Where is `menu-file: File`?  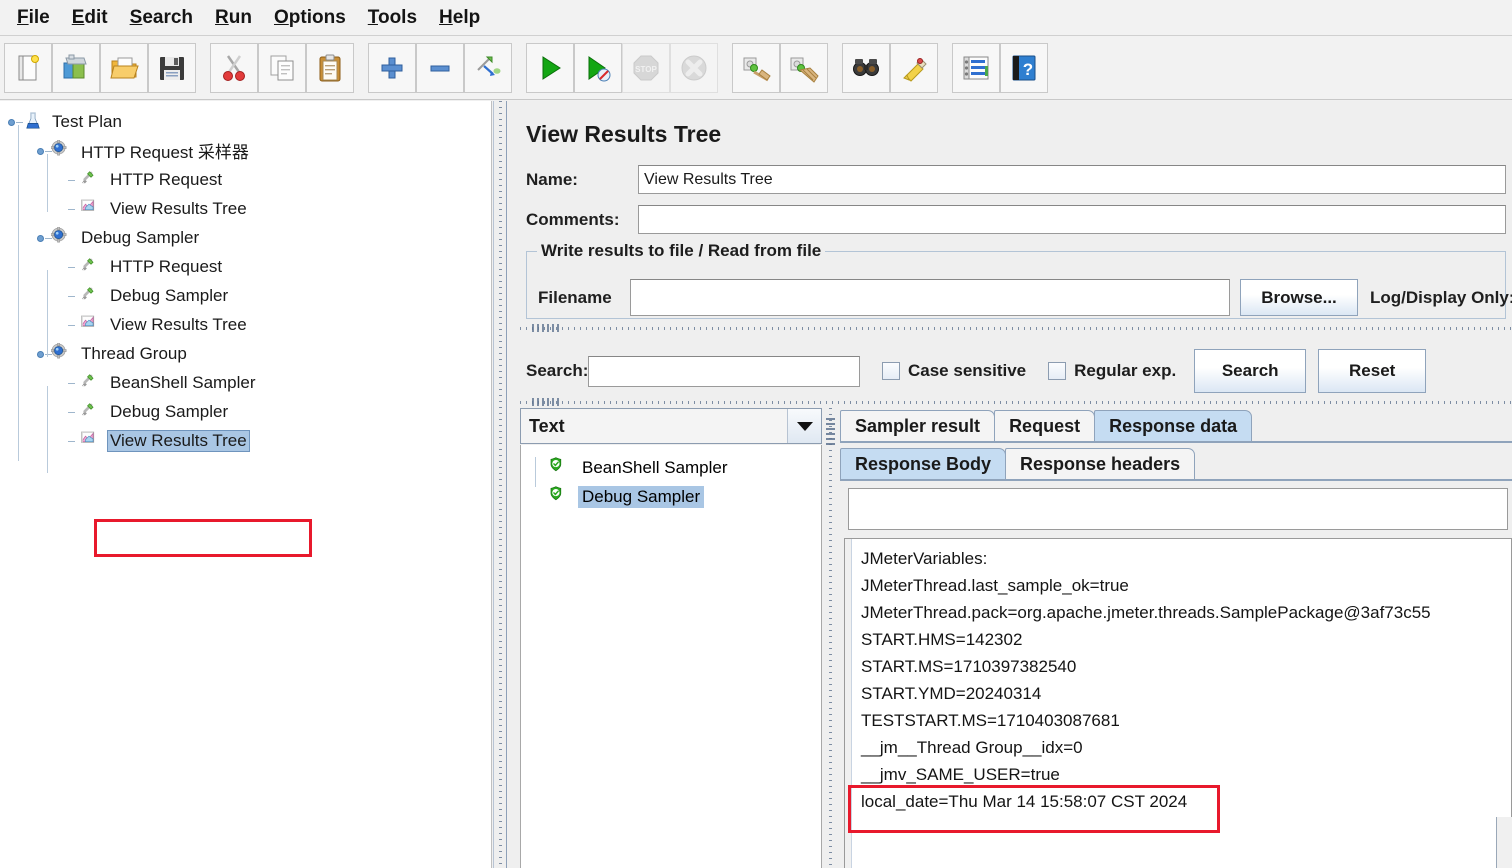
menu-file: File is located at coordinates (33, 18).